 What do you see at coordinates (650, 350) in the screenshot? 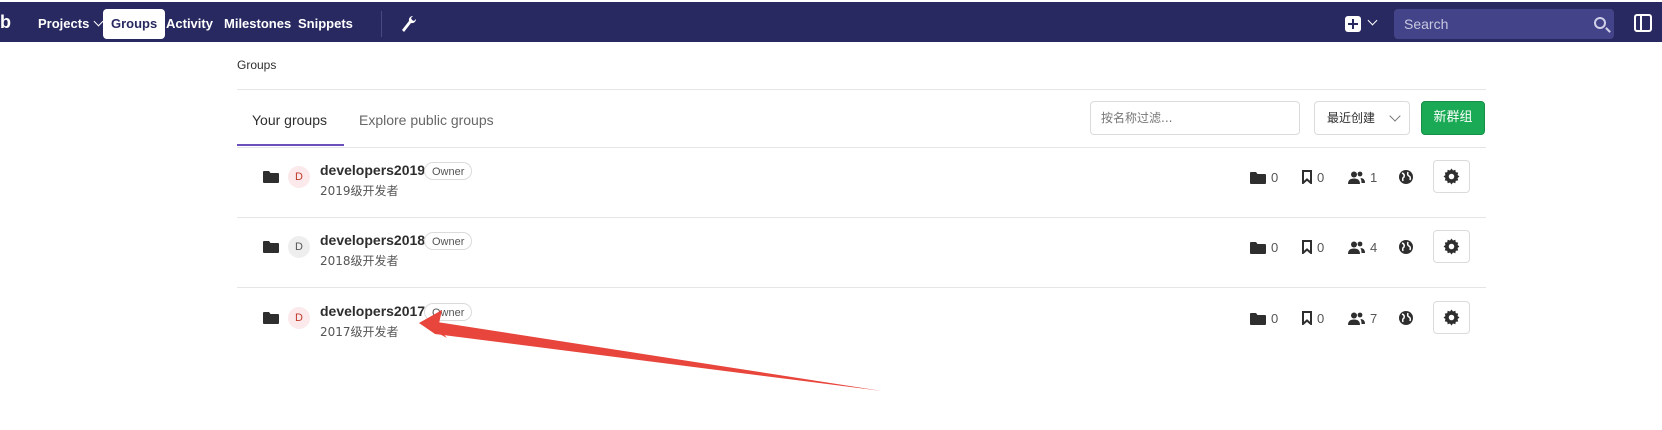
I see `annotation-arrow` at bounding box center [650, 350].